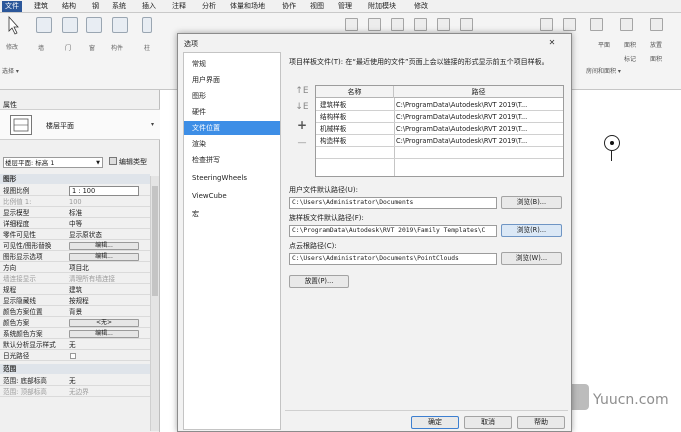  I want to click on prop-row: 零件可见性 显示原状态, so click(75, 235).